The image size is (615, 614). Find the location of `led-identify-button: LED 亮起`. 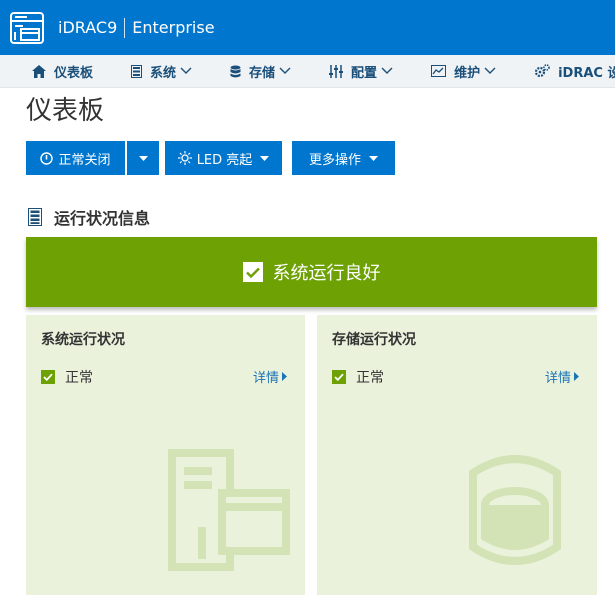

led-identify-button: LED 亮起 is located at coordinates (223, 158).